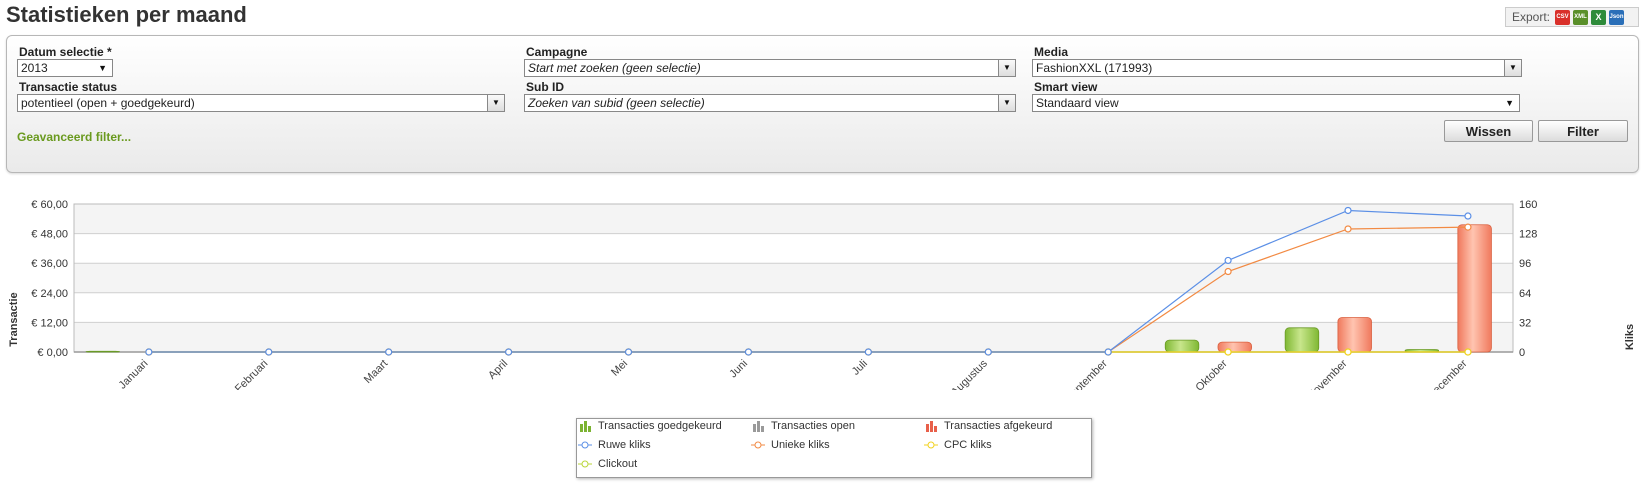 This screenshot has height=486, width=1645. What do you see at coordinates (1077, 103) in the screenshot?
I see `smart-view-value: Standaard view` at bounding box center [1077, 103].